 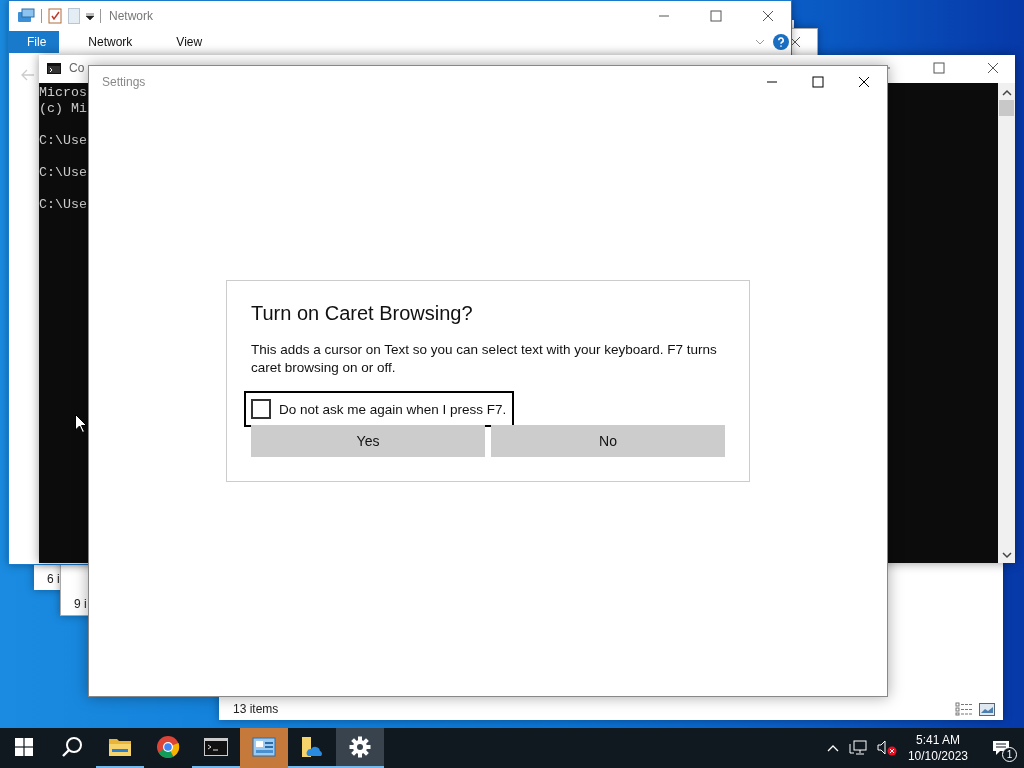 What do you see at coordinates (168, 747) in the screenshot?
I see `browser-icon` at bounding box center [168, 747].